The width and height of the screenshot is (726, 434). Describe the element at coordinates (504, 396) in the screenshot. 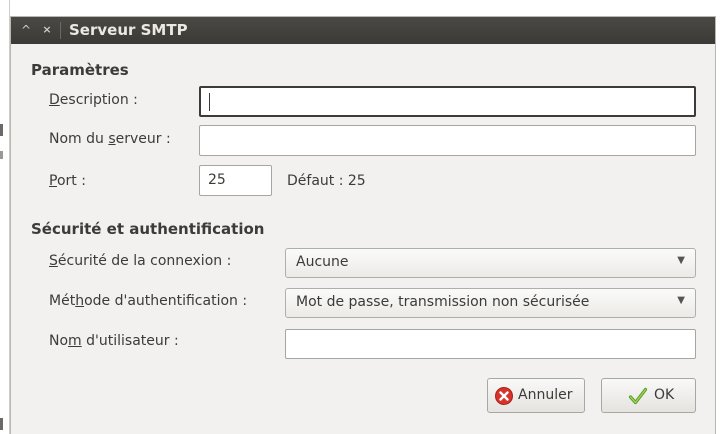

I see `cancel-x-icon` at that location.